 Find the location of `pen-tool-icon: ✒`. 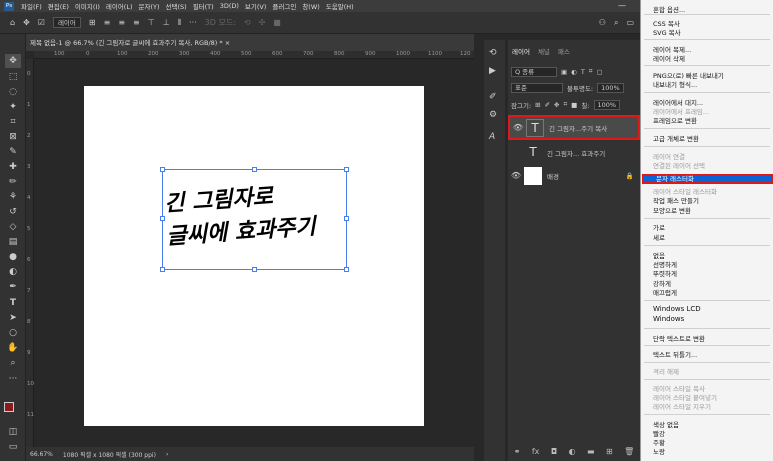

pen-tool-icon: ✒ is located at coordinates (13, 287).